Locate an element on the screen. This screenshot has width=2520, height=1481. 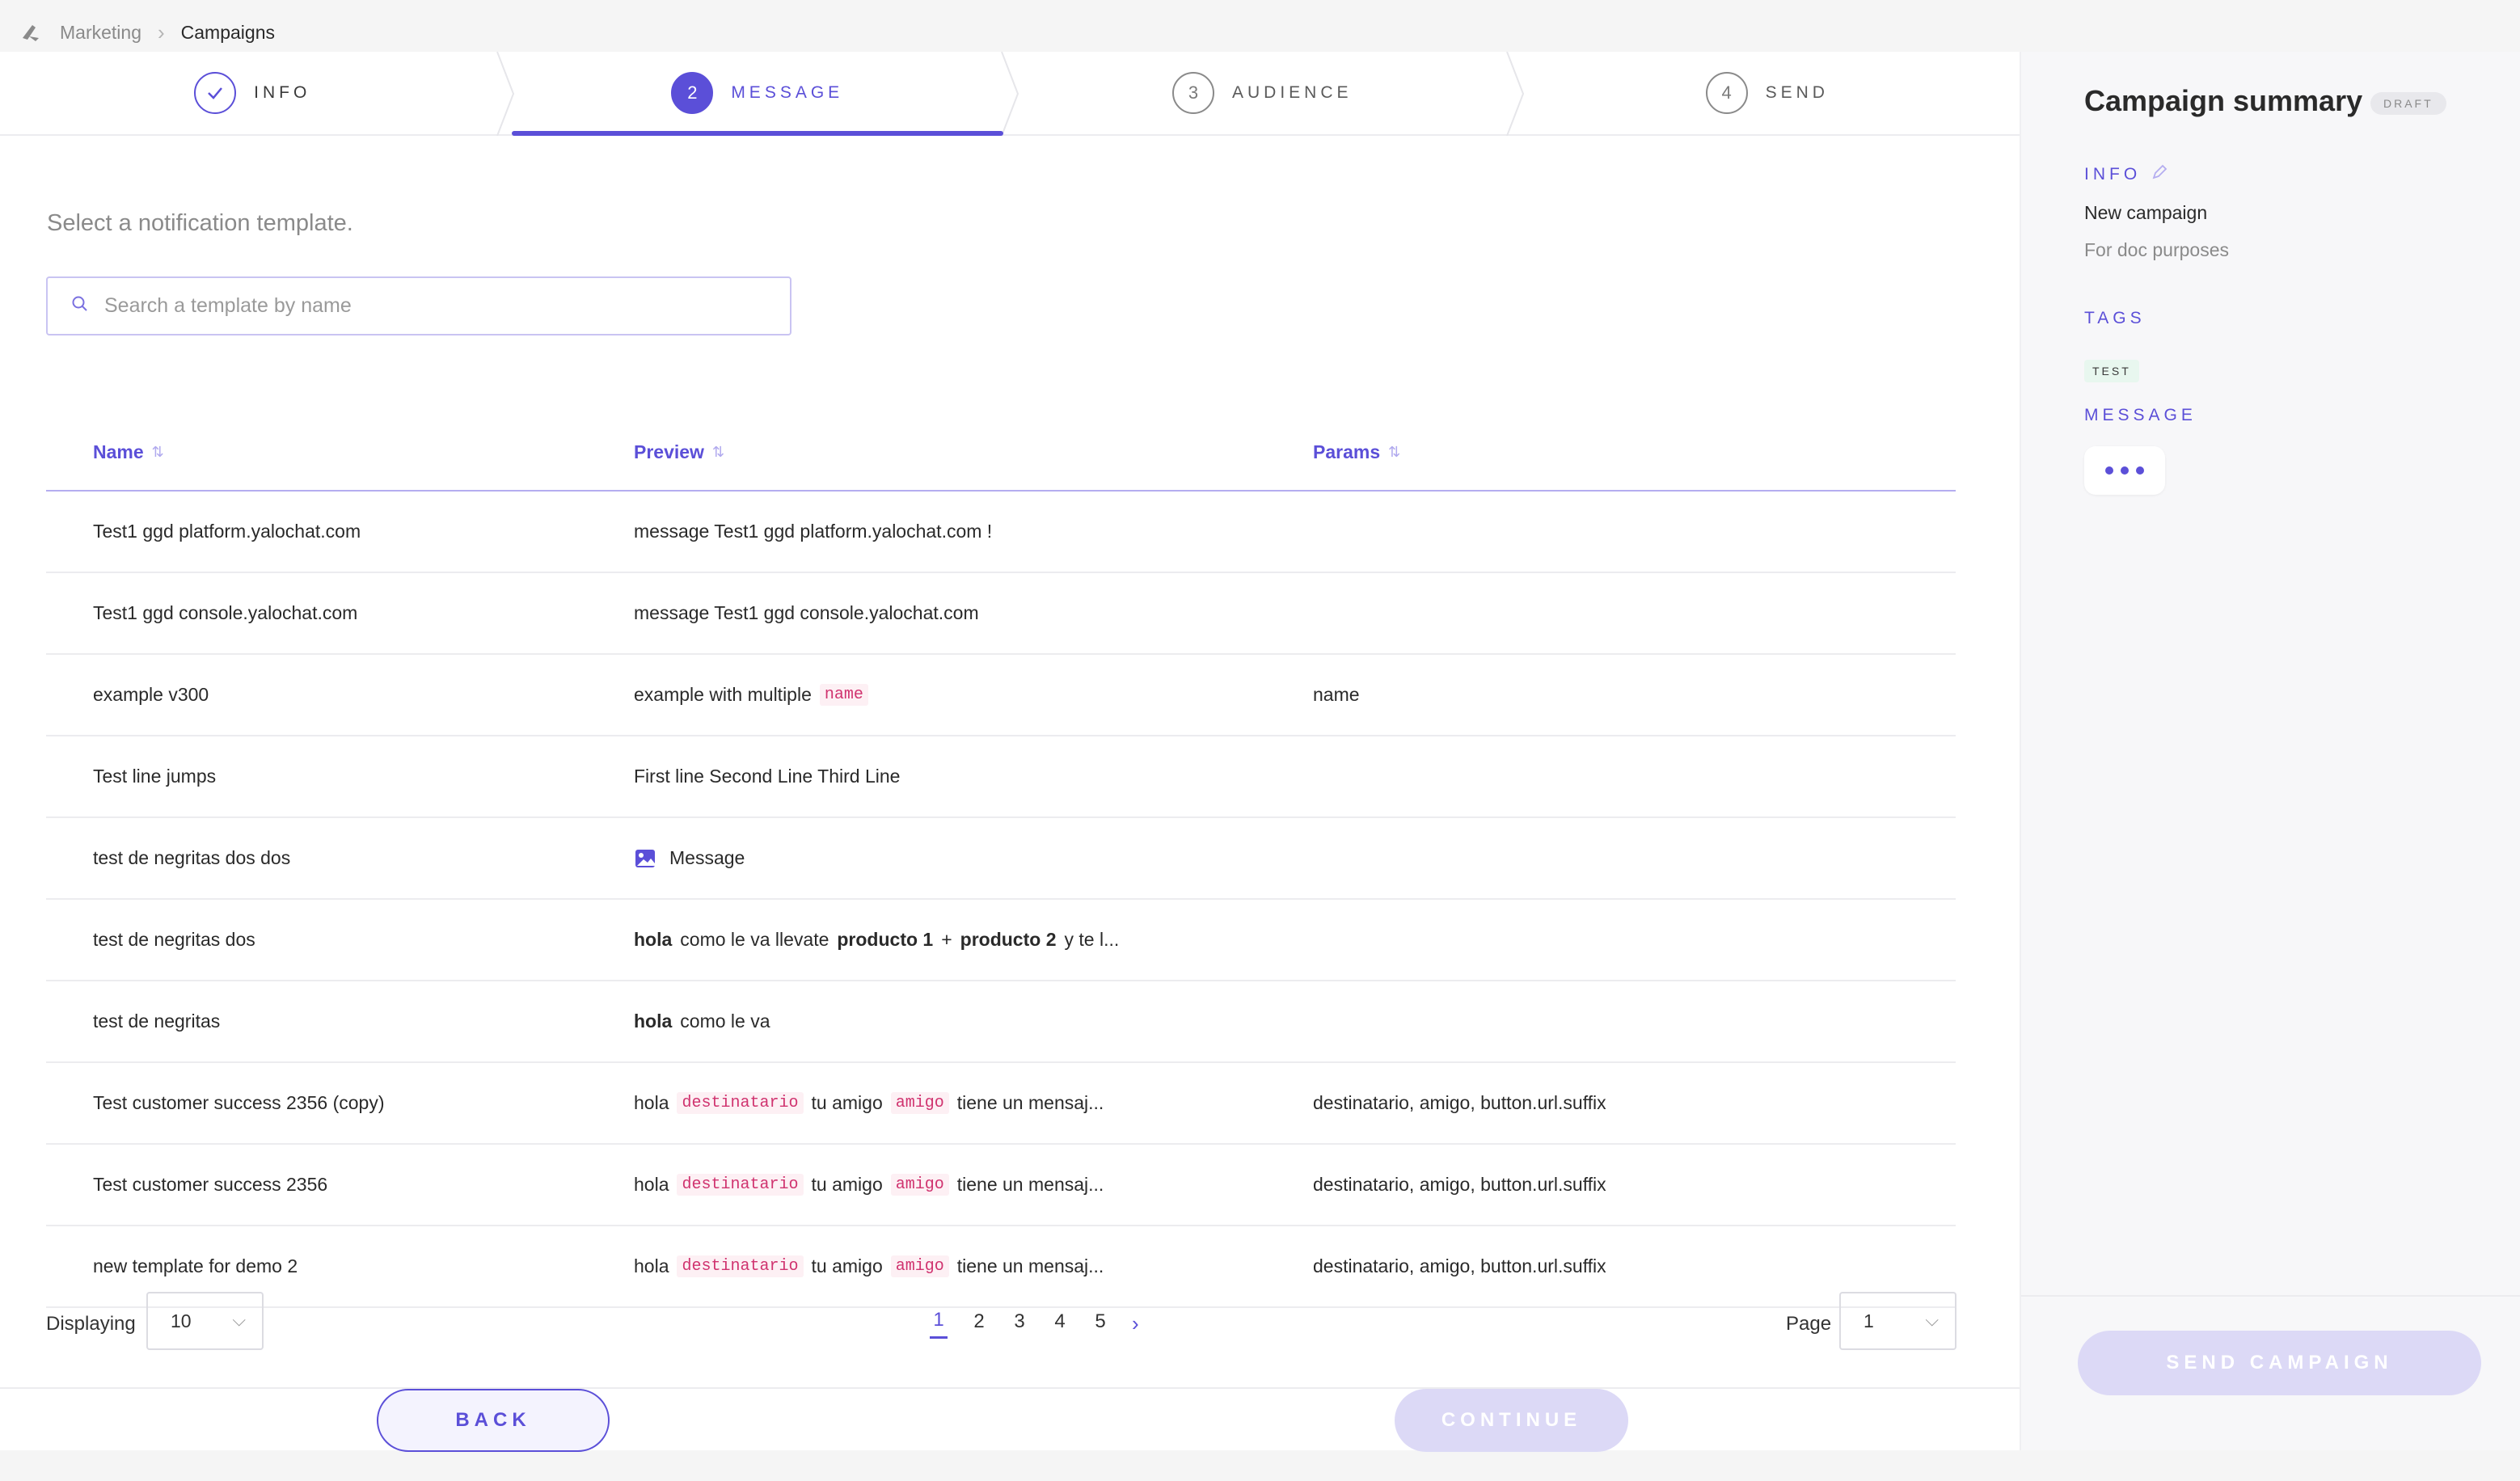
template-name: Test1 ggd console.yalochat.com is located at coordinates (225, 612).